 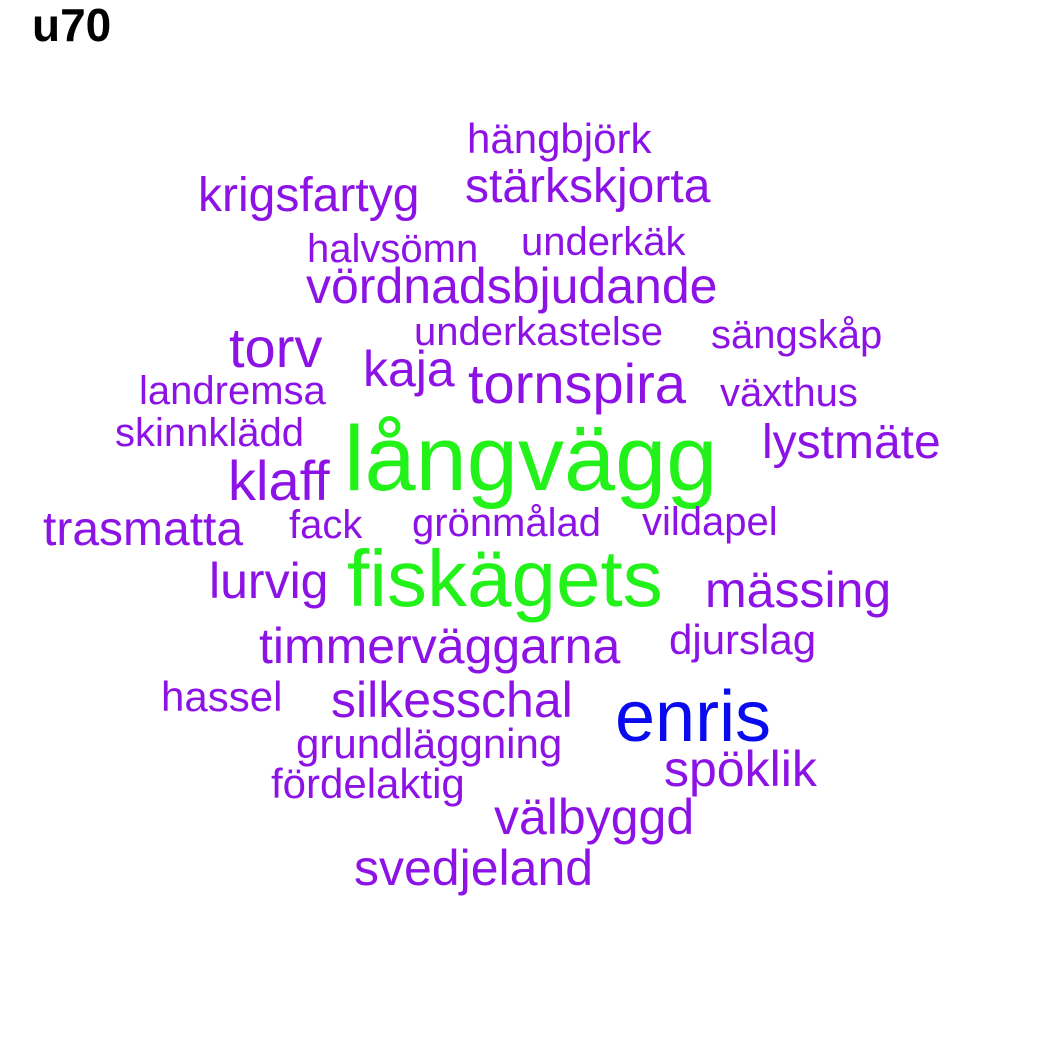 What do you see at coordinates (588, 186) in the screenshot?
I see `word-starkskjorta: stärkskjorta` at bounding box center [588, 186].